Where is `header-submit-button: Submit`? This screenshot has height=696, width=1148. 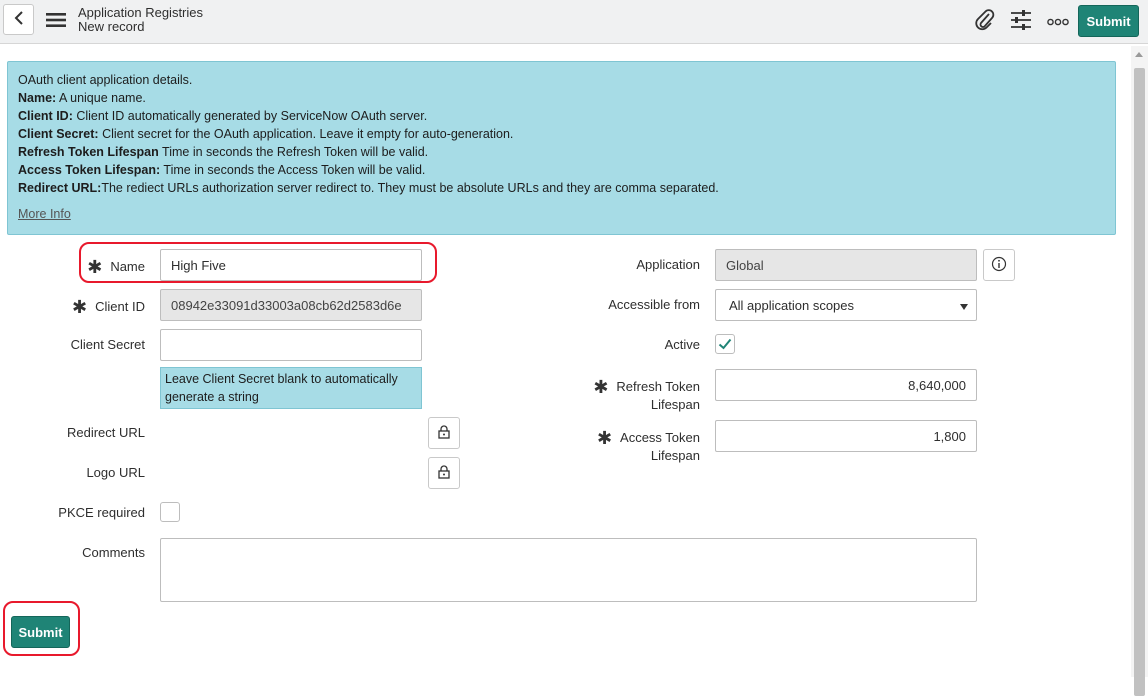 header-submit-button: Submit is located at coordinates (1108, 21).